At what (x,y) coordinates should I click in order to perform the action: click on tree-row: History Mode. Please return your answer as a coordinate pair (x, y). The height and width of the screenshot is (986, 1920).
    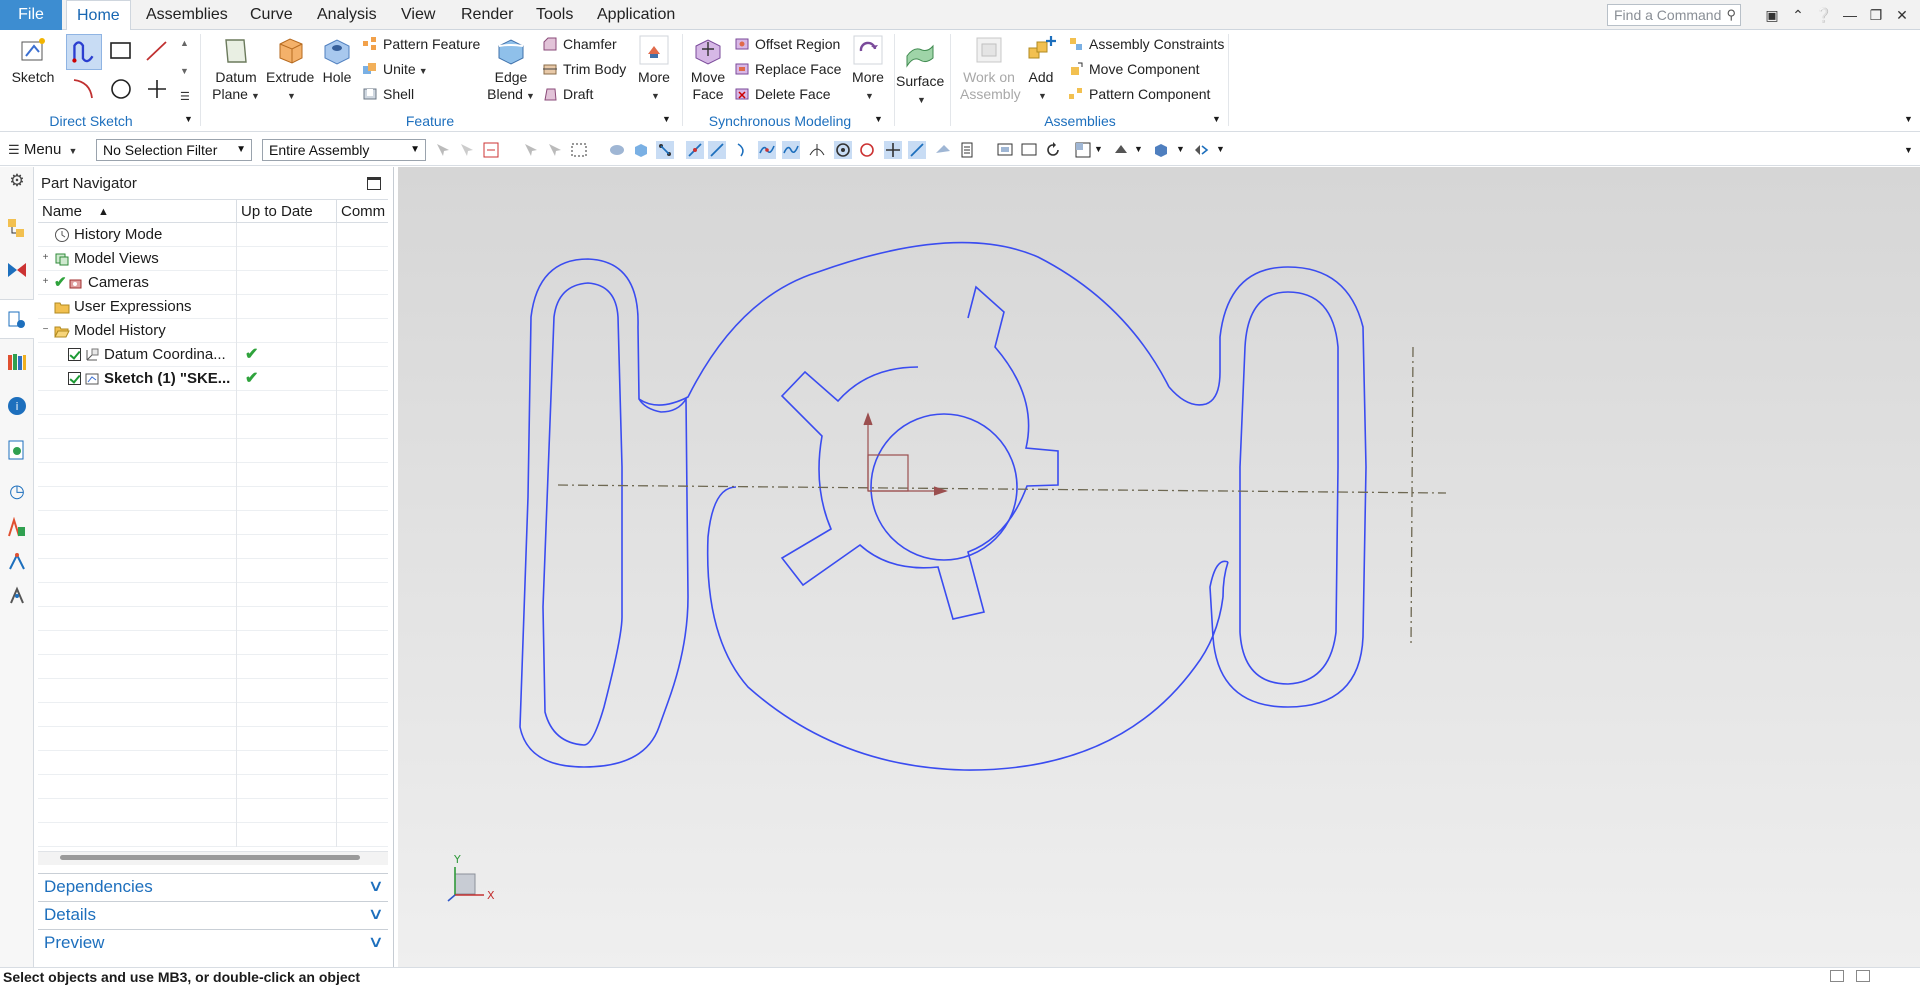
    Looking at the image, I should click on (213, 235).